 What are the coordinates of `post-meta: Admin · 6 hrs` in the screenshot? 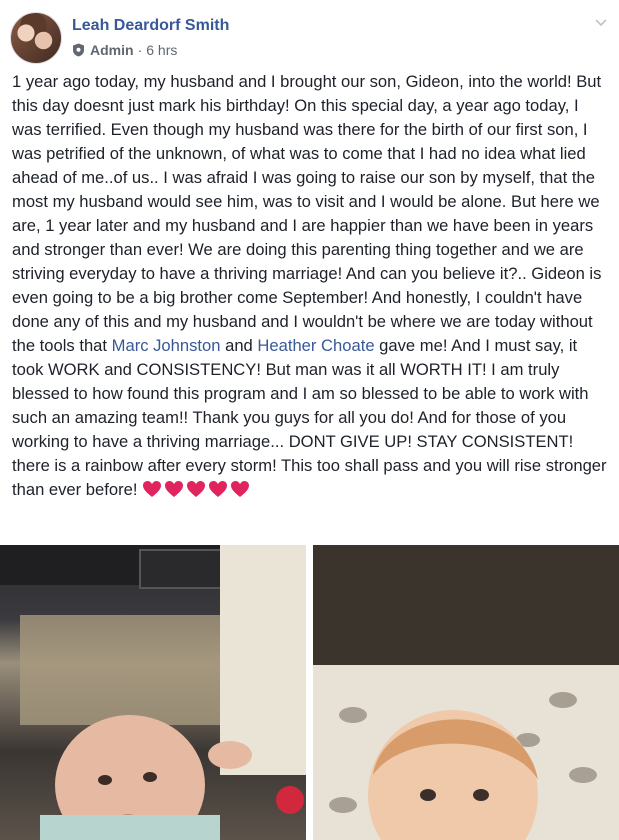 It's located at (124, 50).